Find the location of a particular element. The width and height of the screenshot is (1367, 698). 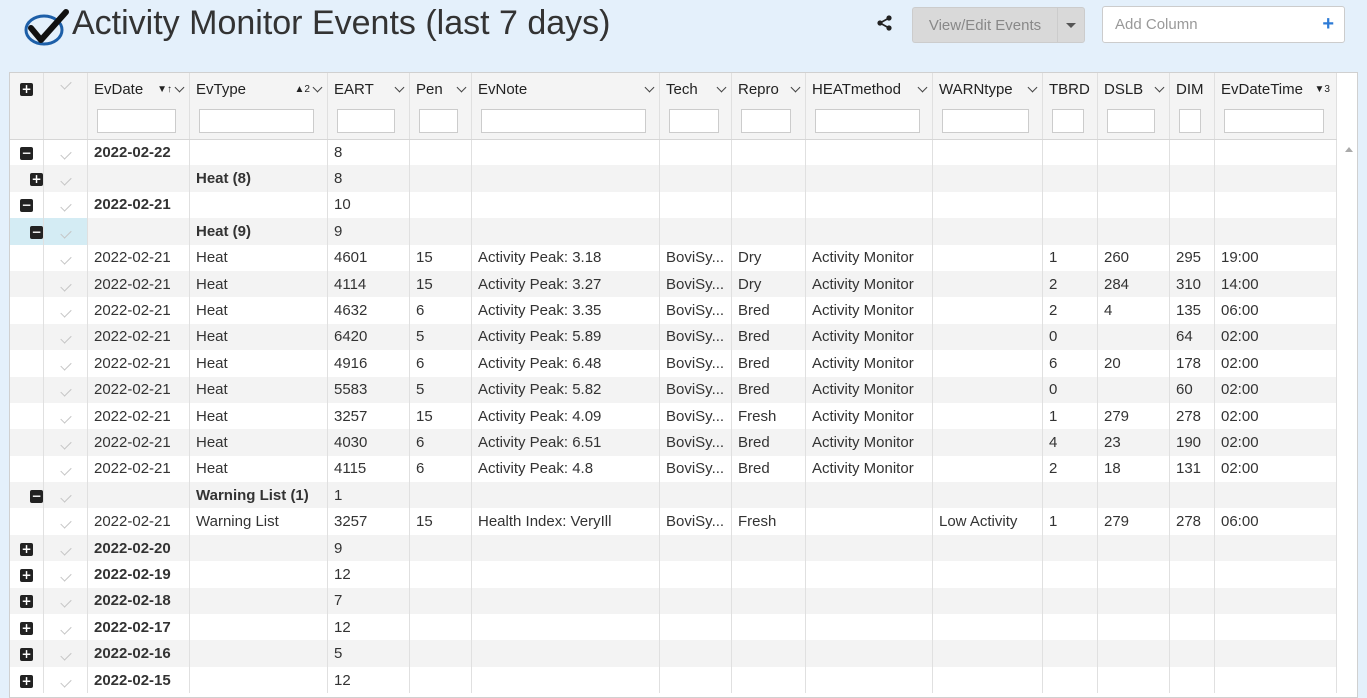

cell-dslb is located at coordinates (1133, 337).